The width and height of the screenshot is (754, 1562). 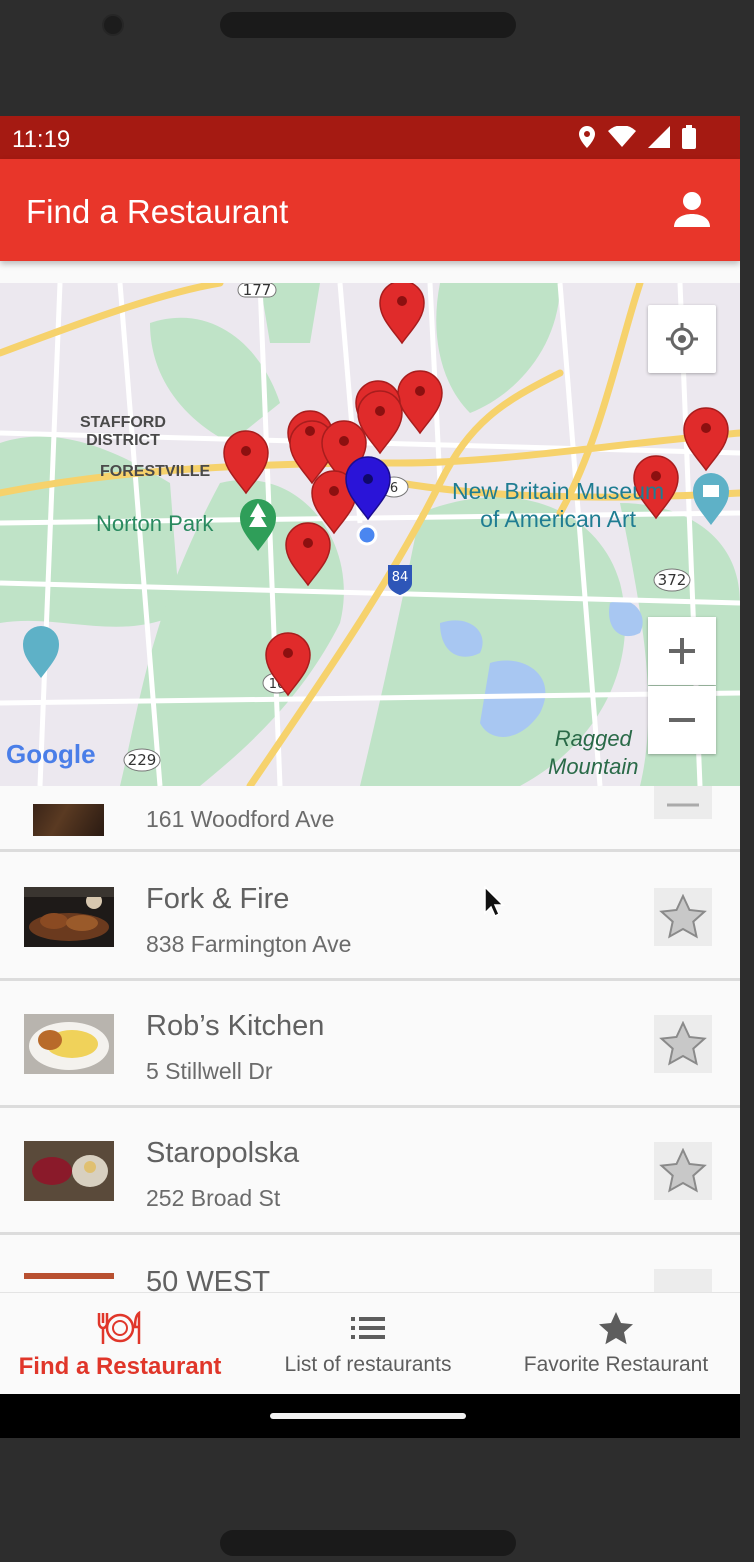 What do you see at coordinates (41, 139) in the screenshot?
I see `status-time: 11:19` at bounding box center [41, 139].